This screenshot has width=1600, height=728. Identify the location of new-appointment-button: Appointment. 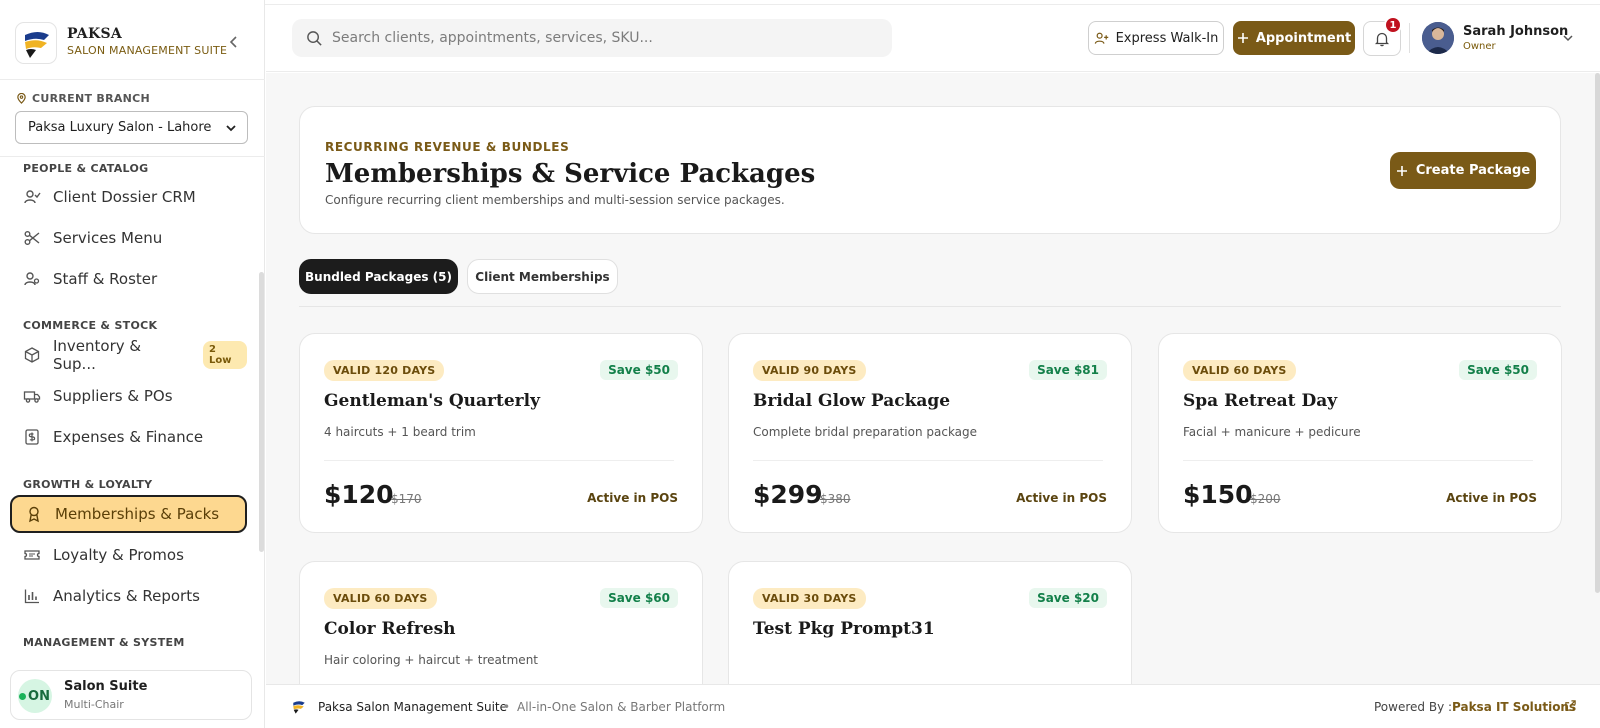
(1294, 38).